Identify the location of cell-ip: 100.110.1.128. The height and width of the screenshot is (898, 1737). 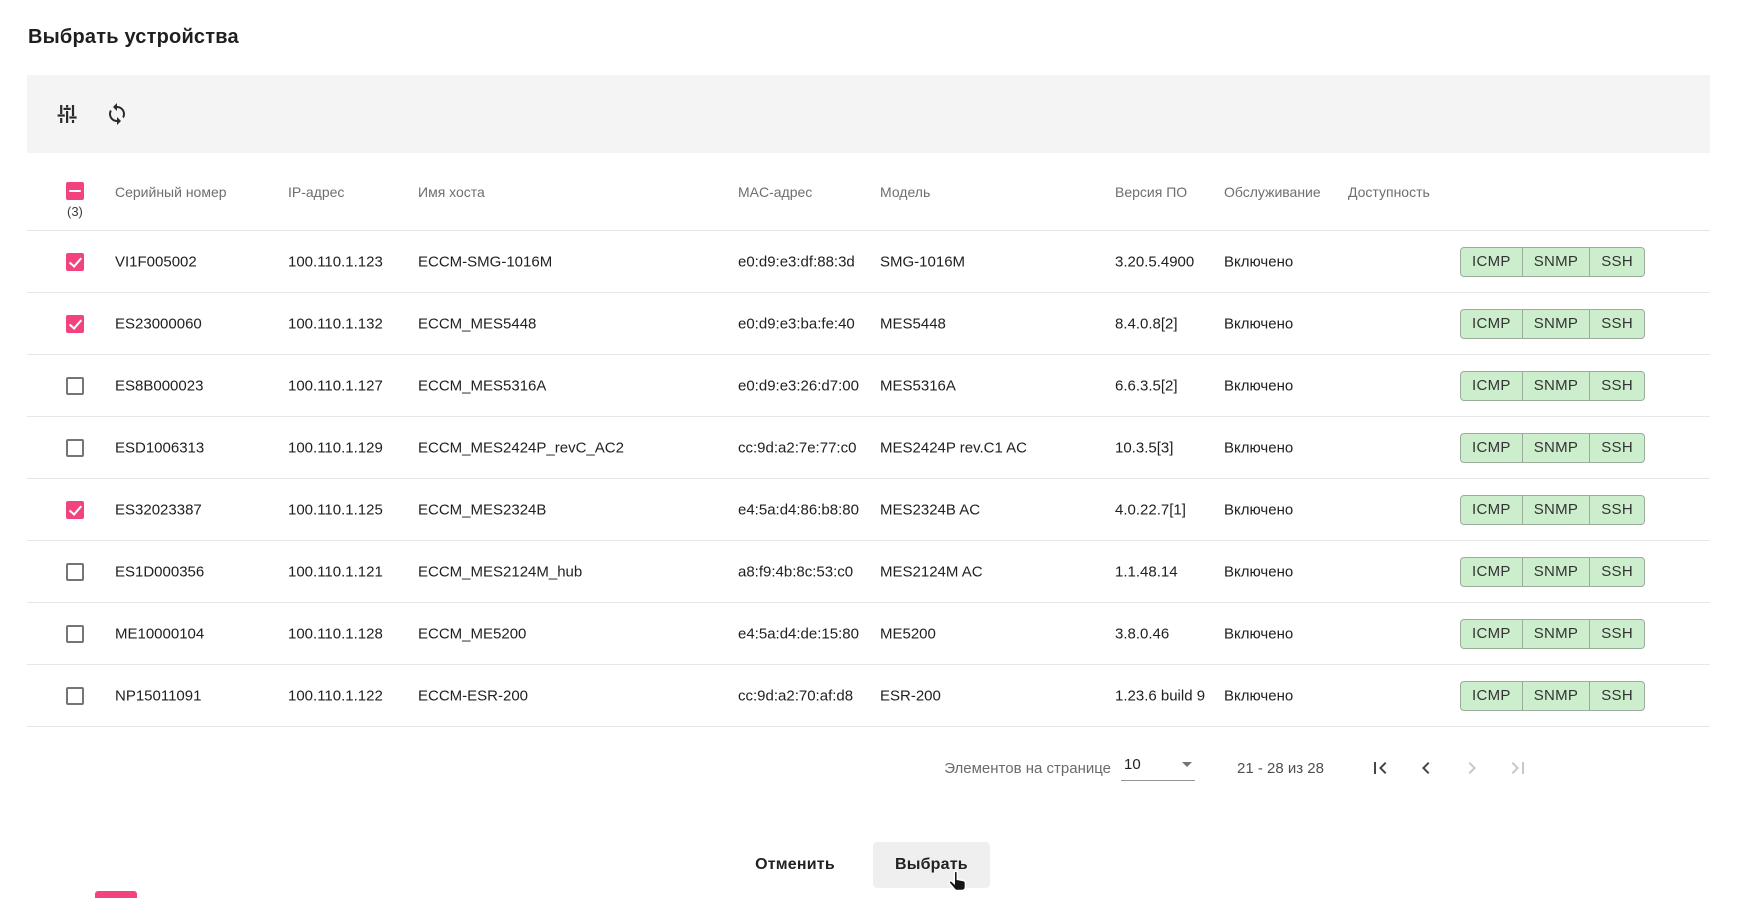
(335, 633).